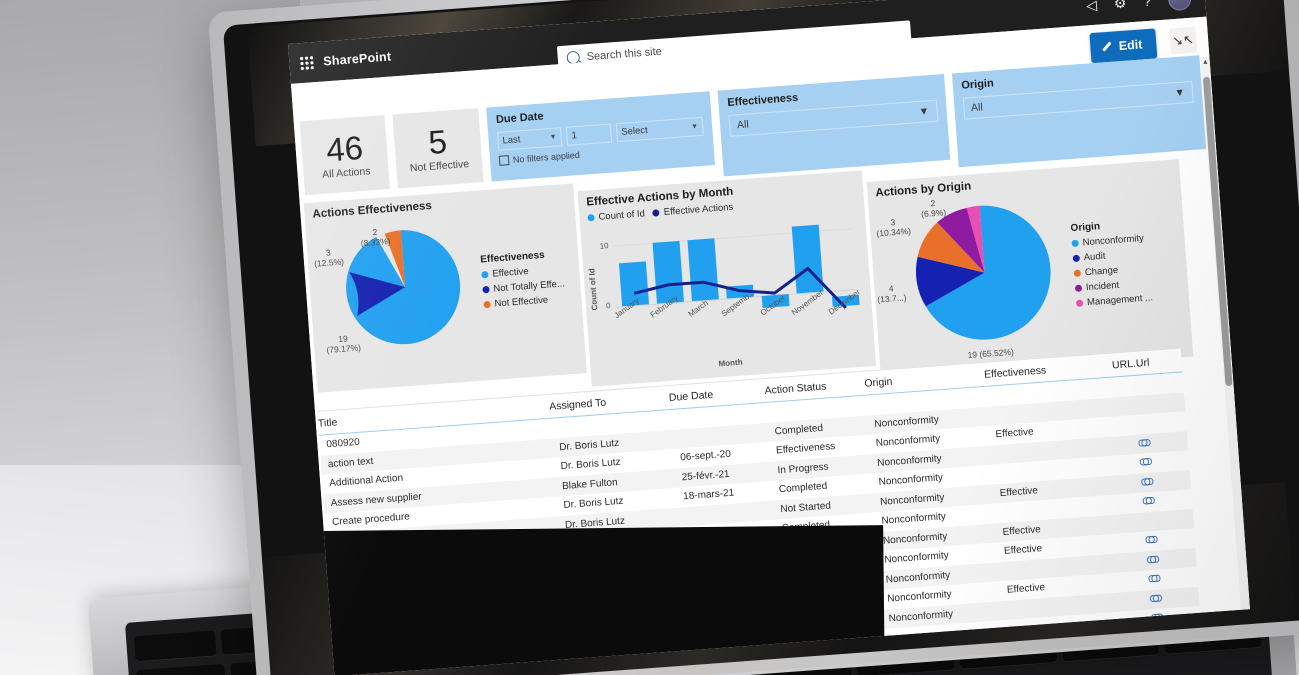 The height and width of the screenshot is (675, 1299). What do you see at coordinates (1183, 40) in the screenshot?
I see `collapse-button: ↘↖` at bounding box center [1183, 40].